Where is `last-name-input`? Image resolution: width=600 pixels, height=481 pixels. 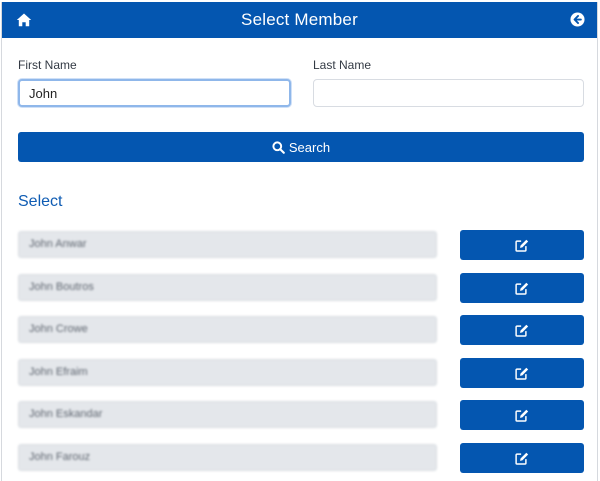 last-name-input is located at coordinates (448, 93).